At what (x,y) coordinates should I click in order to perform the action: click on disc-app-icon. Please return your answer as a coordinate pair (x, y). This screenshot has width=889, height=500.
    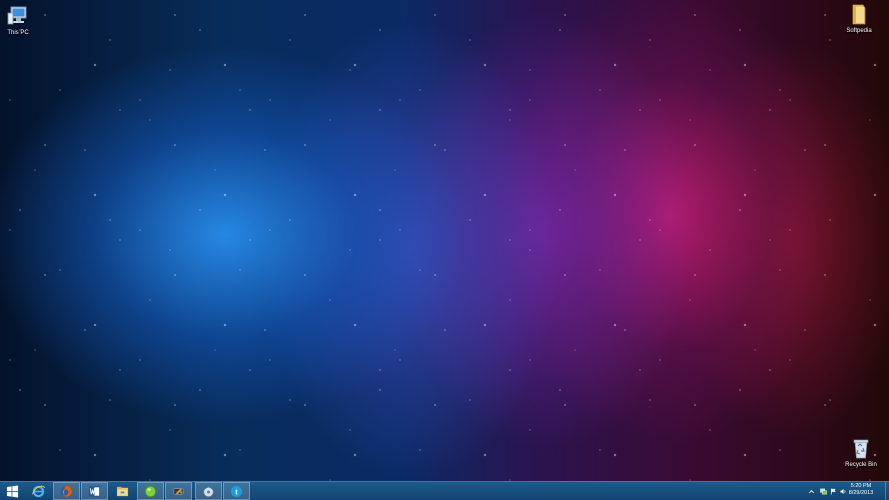
    Looking at the image, I should click on (208, 491).